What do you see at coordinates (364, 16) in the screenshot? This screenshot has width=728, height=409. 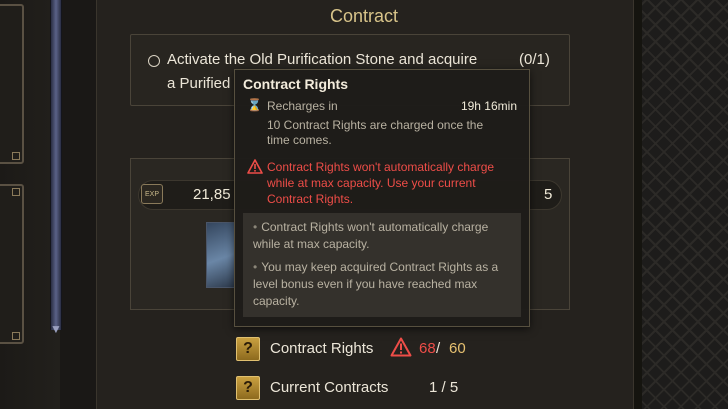 I see `page-title: Contract` at bounding box center [364, 16].